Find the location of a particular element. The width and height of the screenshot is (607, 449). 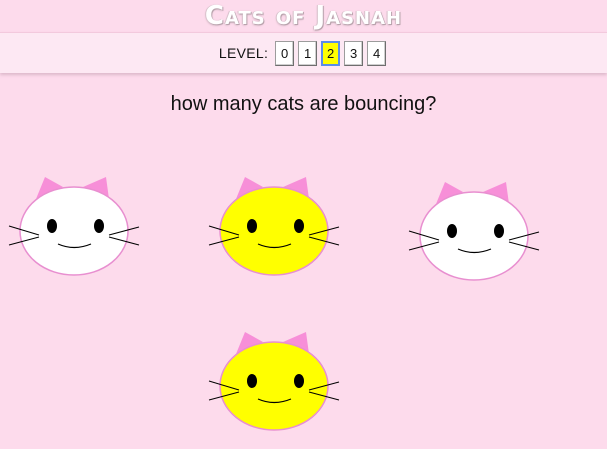

level-button-2: 2 is located at coordinates (331, 53).